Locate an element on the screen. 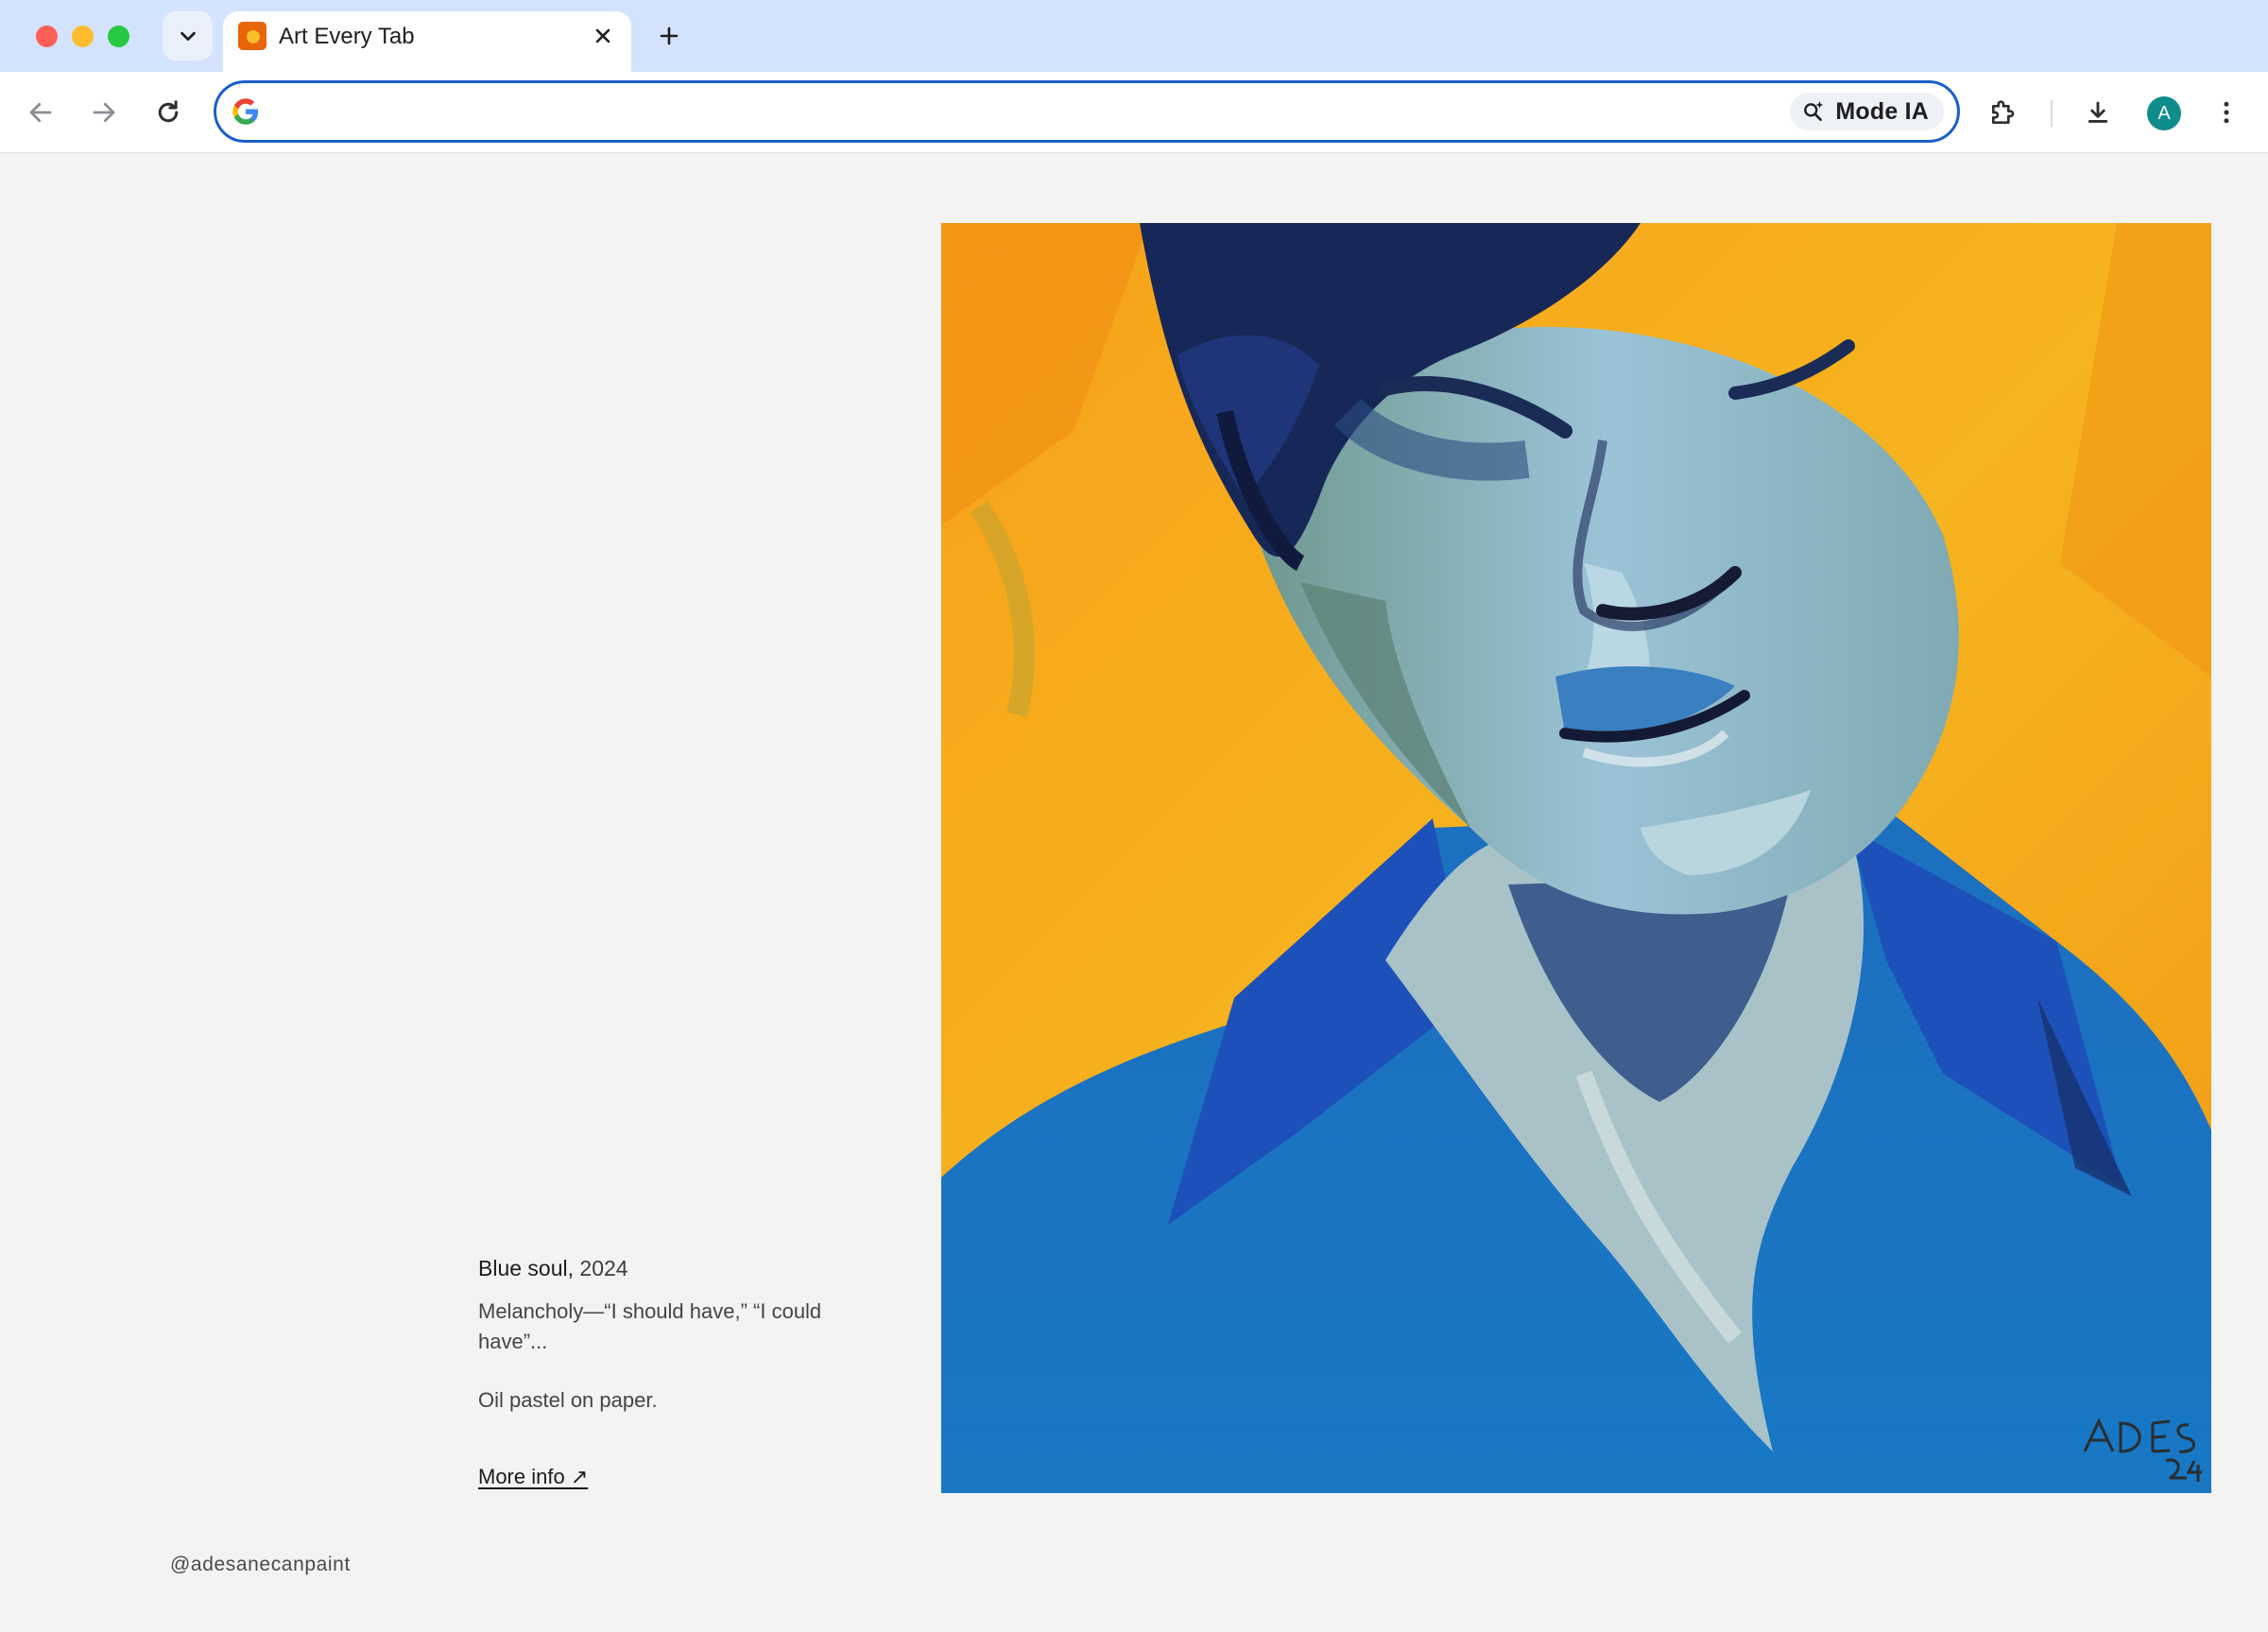 The height and width of the screenshot is (1632, 2268). plus-icon is located at coordinates (669, 35).